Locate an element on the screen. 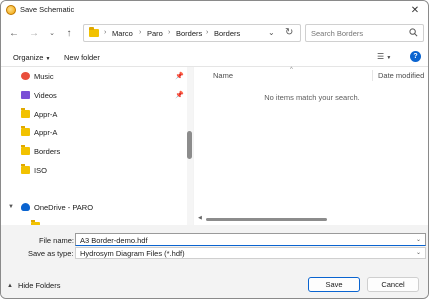 The width and height of the screenshot is (429, 299). organize-button: Organize ▼ is located at coordinates (31, 57).